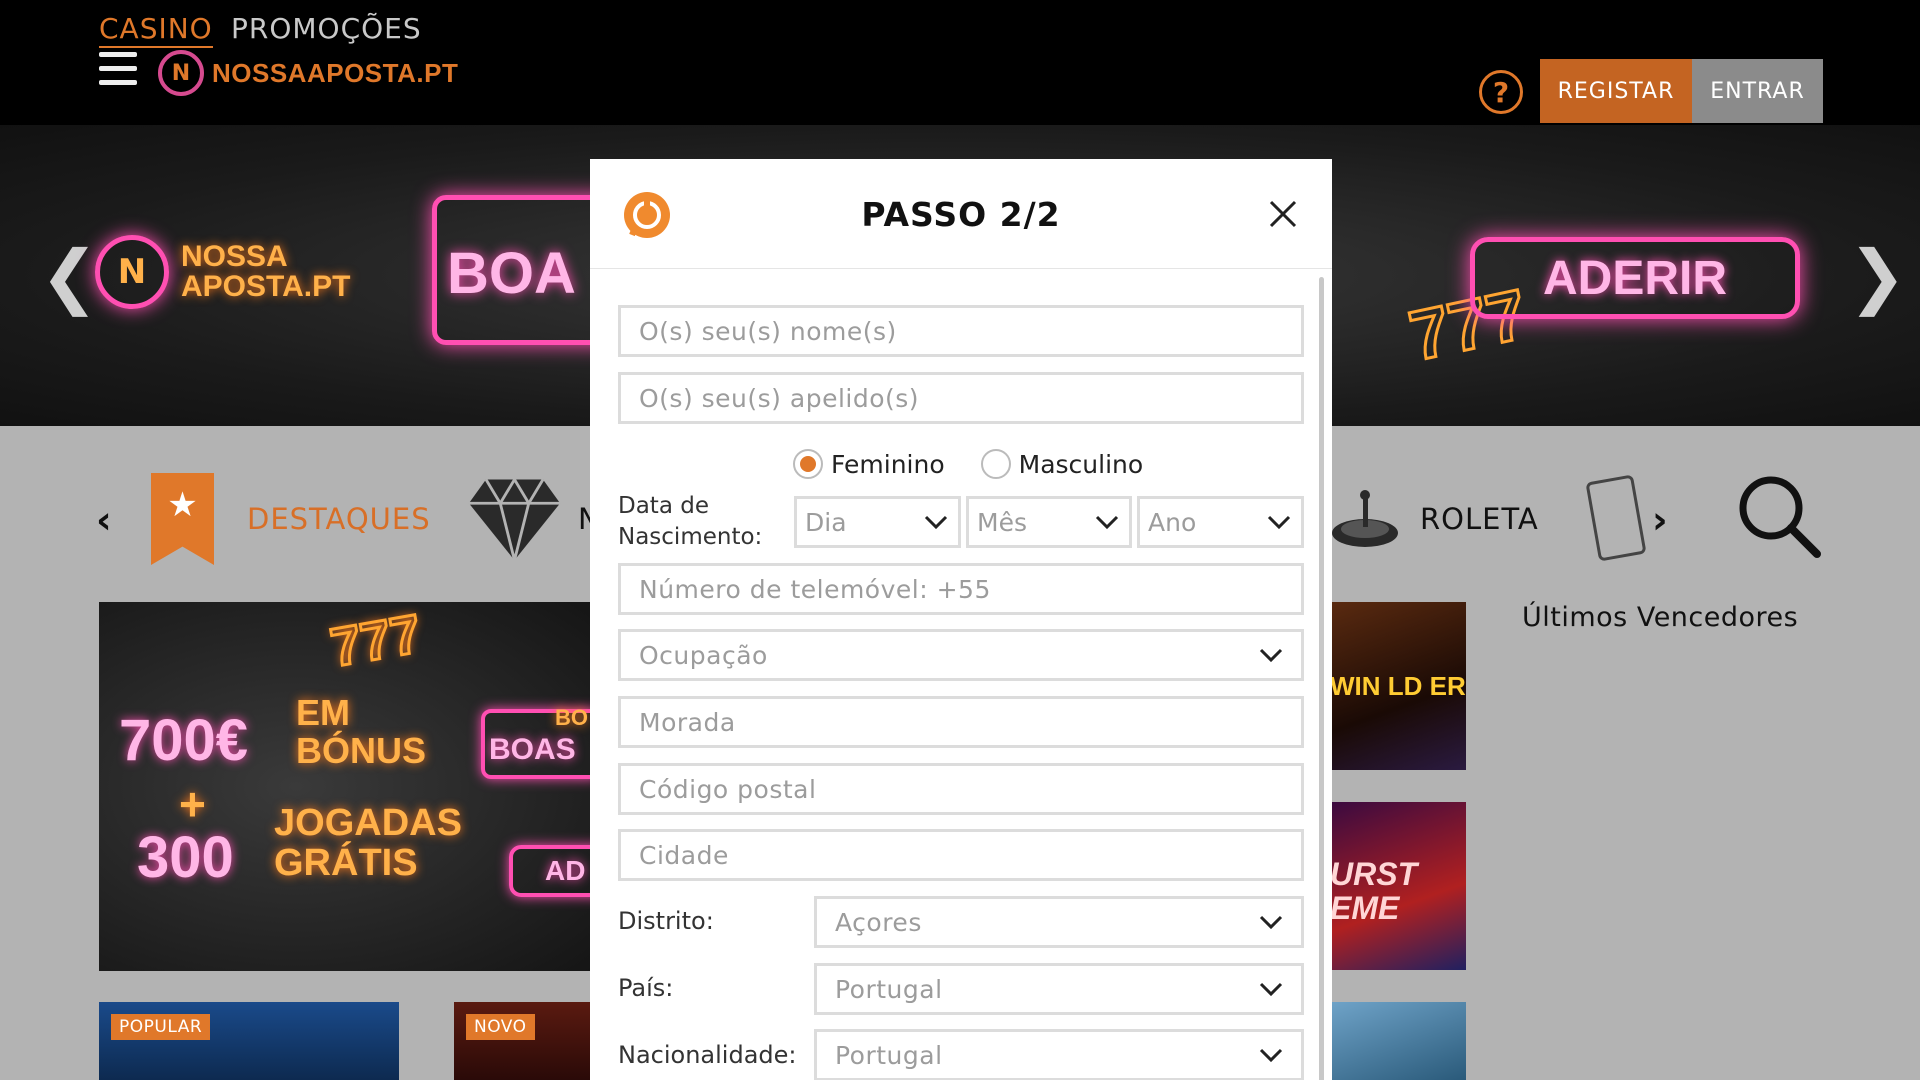 This screenshot has height=1080, width=1920. I want to click on logo-mark-icon: N, so click(181, 73).